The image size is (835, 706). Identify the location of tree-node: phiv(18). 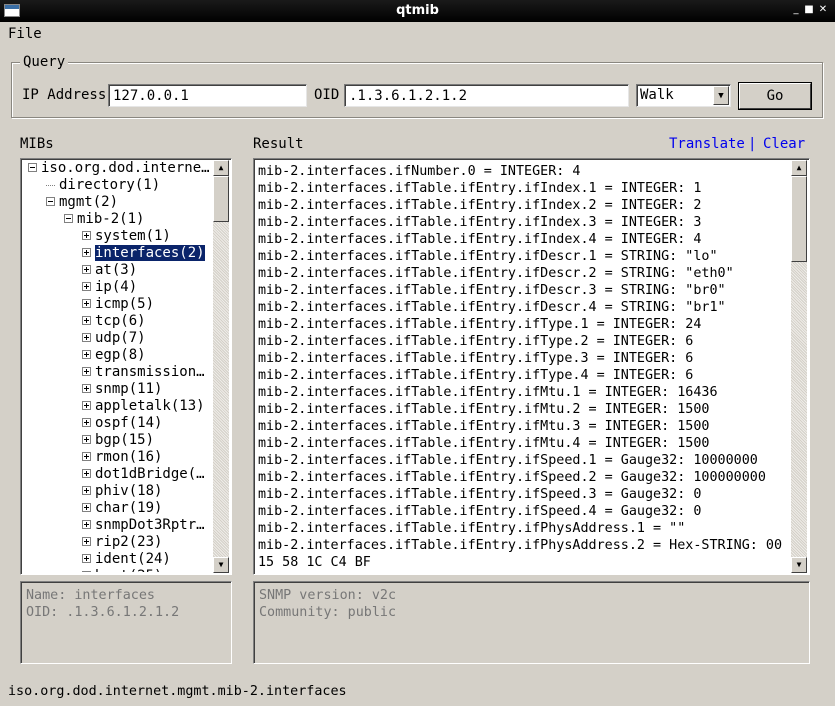
(122, 491).